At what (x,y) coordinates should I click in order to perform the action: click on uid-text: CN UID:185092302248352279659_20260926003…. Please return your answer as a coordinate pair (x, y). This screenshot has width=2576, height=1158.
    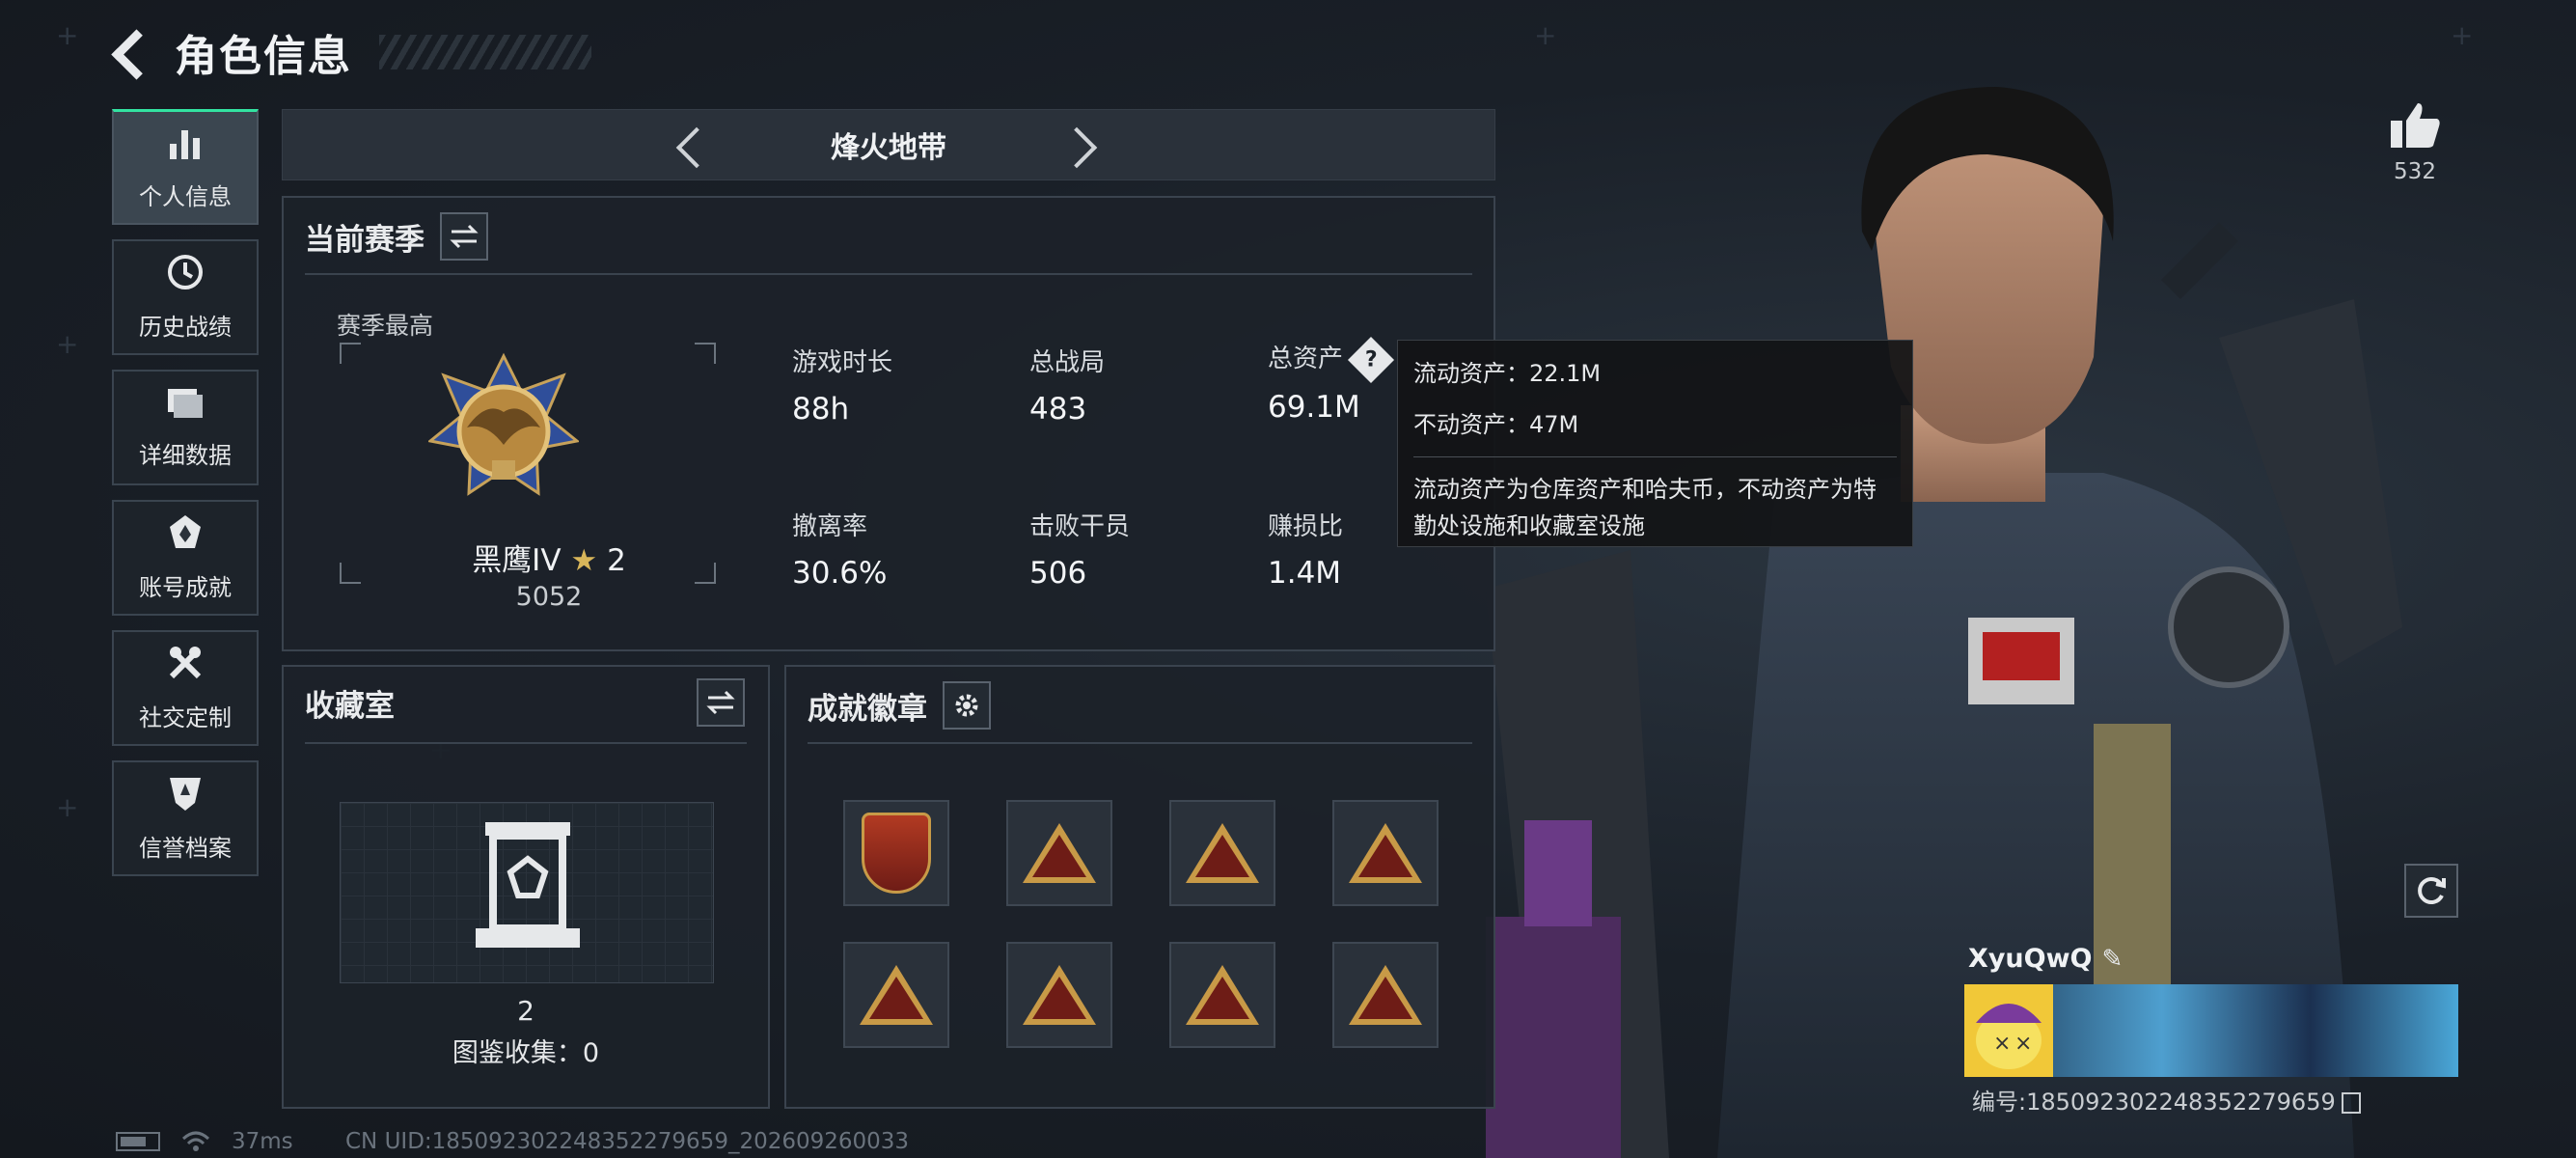
    Looking at the image, I should click on (628, 1141).